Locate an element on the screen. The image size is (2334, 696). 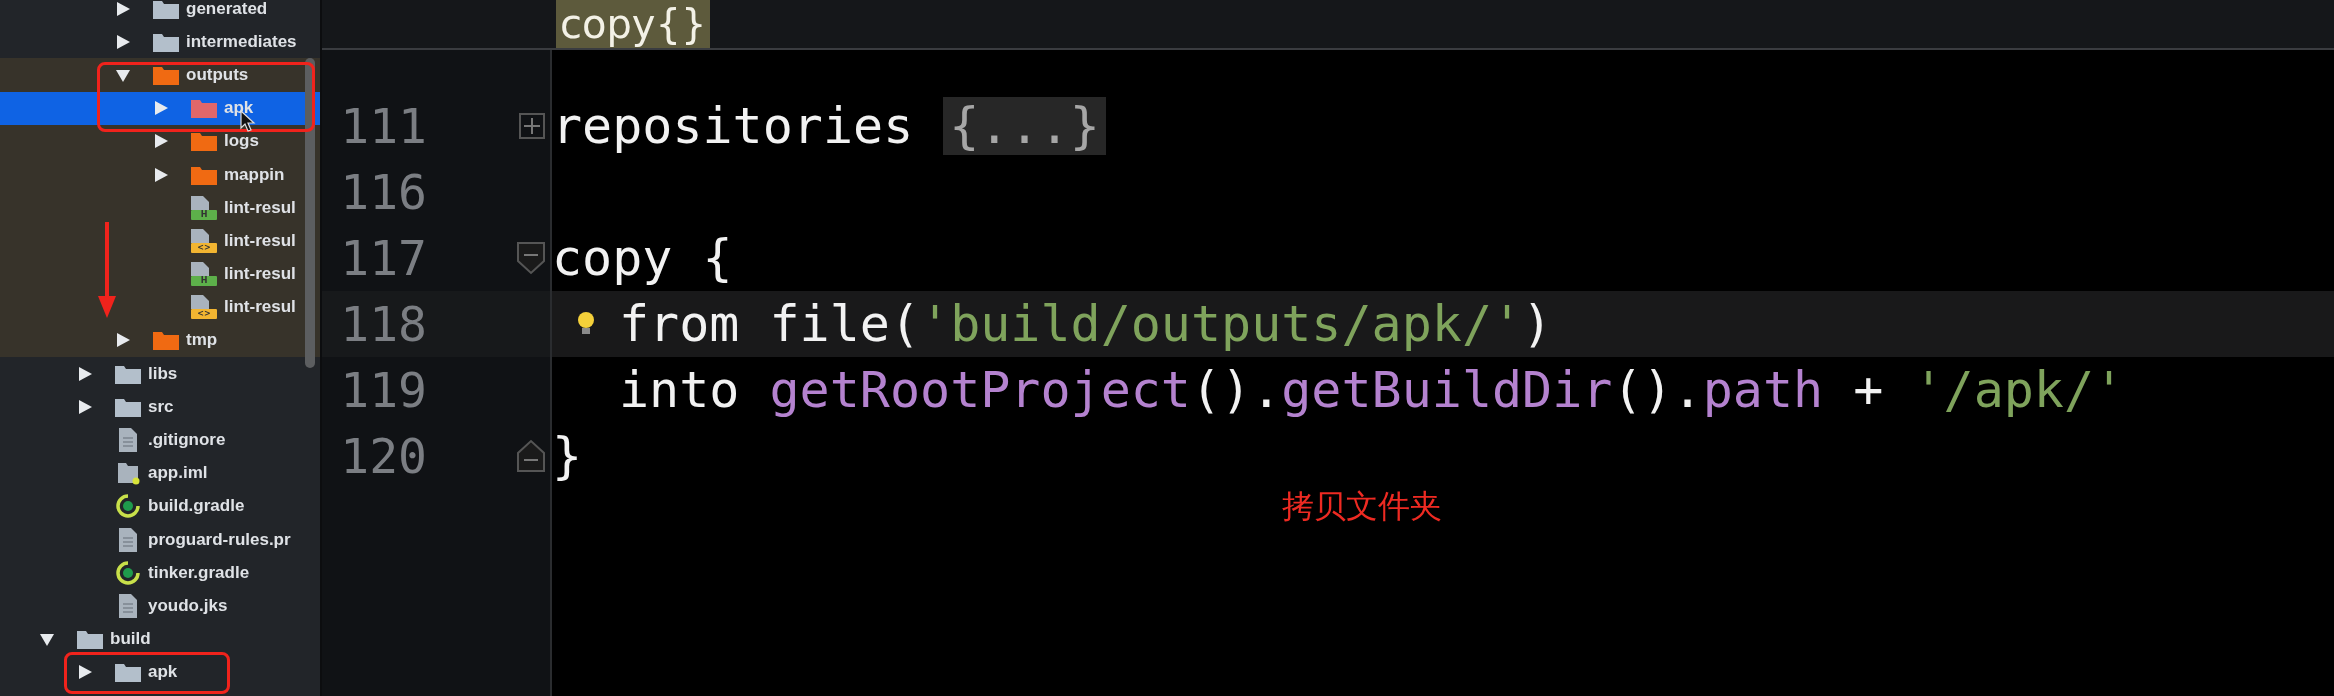
annotation-text: 拷贝文件夹 is located at coordinates (1362, 506).